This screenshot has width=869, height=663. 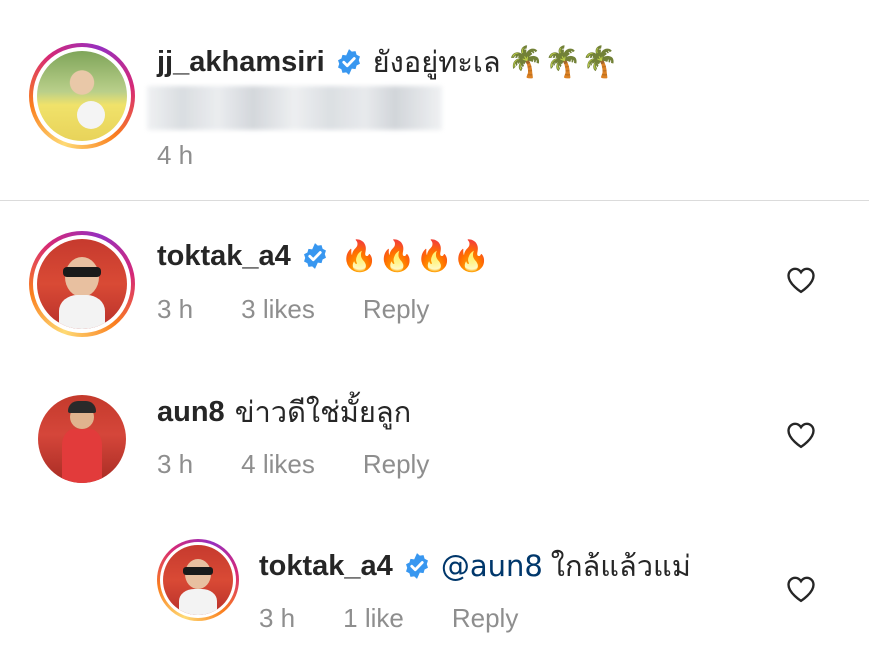 I want to click on blurred-text, so click(x=294, y=108).